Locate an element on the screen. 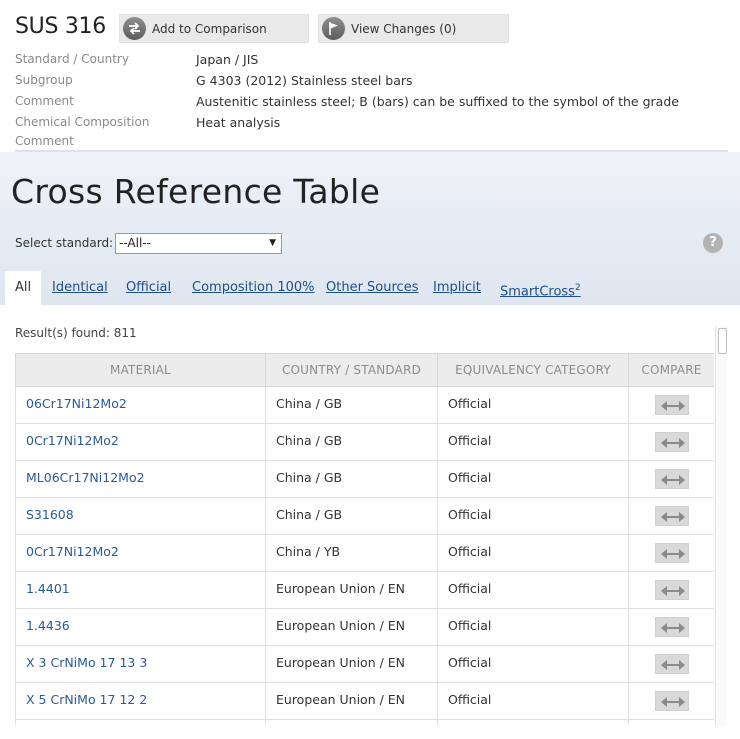 Image resolution: width=740 pixels, height=739 pixels. tab-all: All is located at coordinates (23, 288).